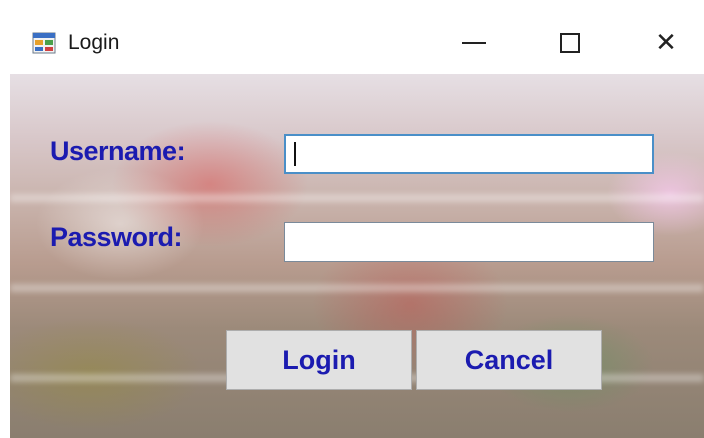  I want to click on app-form-icon, so click(44, 43).